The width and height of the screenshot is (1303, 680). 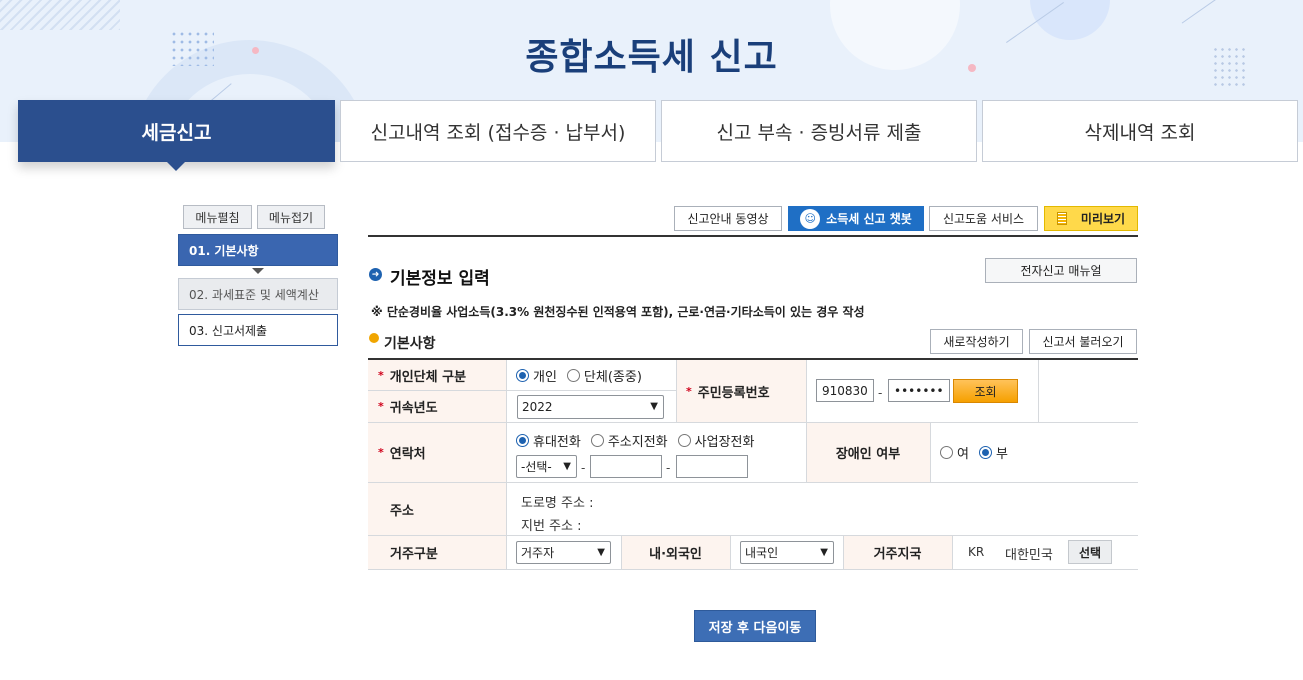 What do you see at coordinates (1061, 270) in the screenshot?
I see `manual-button: 전자신고 매뉴얼` at bounding box center [1061, 270].